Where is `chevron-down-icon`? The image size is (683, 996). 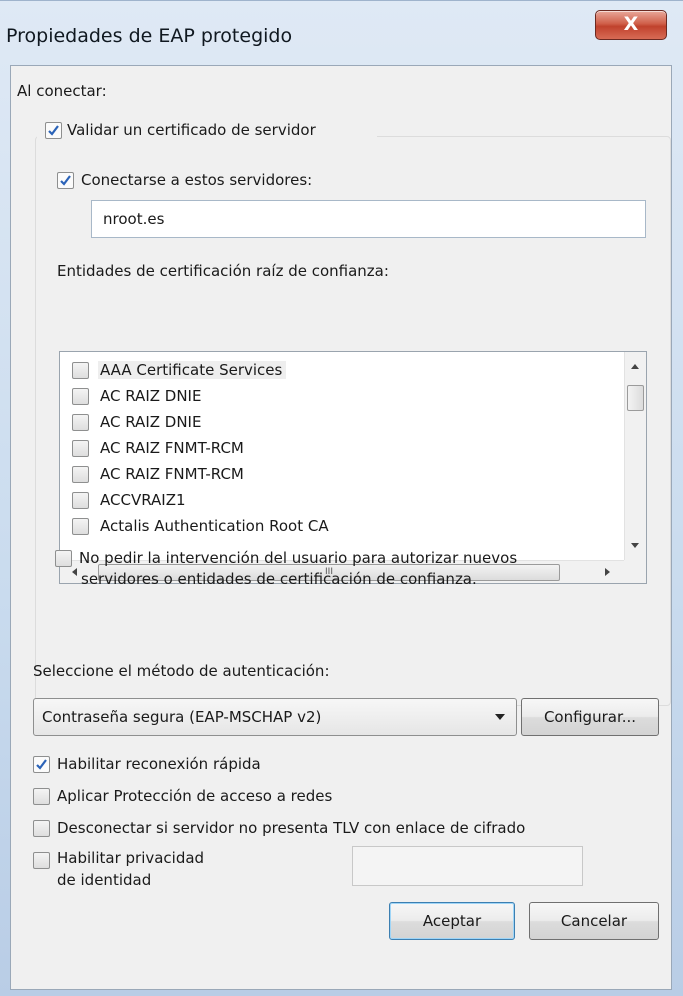
chevron-down-icon is located at coordinates (500, 717).